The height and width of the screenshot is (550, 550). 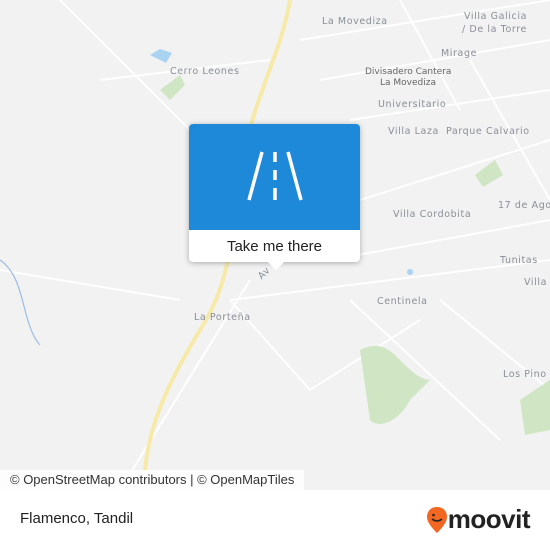 What do you see at coordinates (459, 53) in the screenshot?
I see `map-label: Mirage` at bounding box center [459, 53].